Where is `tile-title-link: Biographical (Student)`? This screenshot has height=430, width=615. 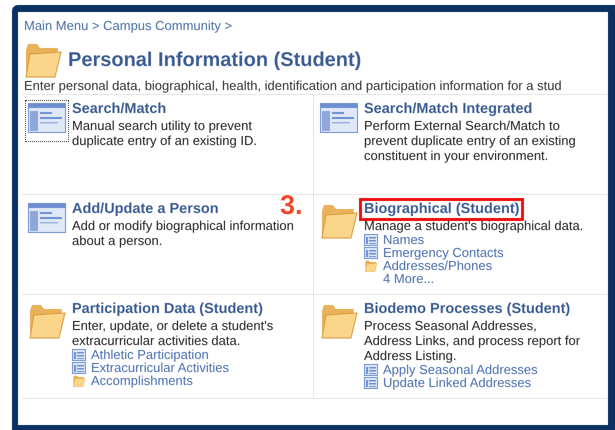
tile-title-link: Biographical (Student) is located at coordinates (442, 209).